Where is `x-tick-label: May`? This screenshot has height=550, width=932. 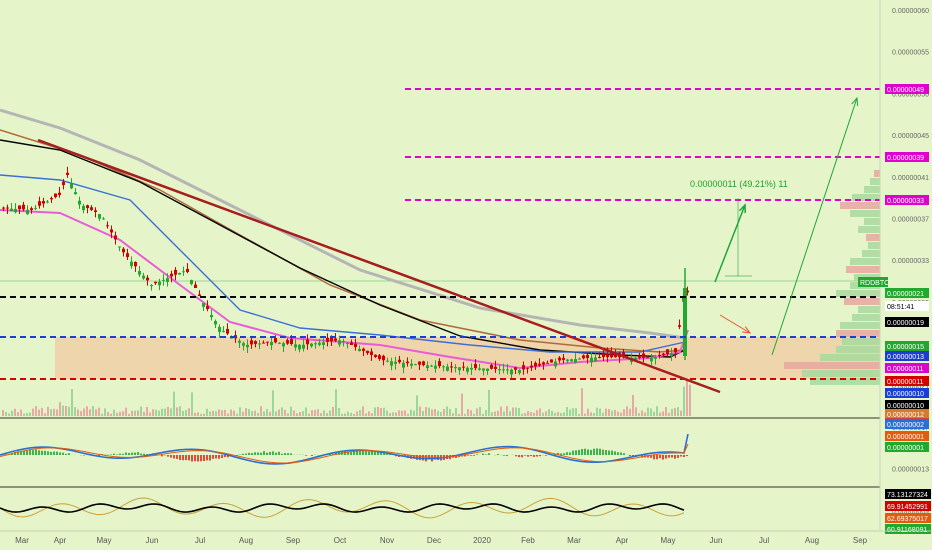
x-tick-label: May is located at coordinates (667, 540).